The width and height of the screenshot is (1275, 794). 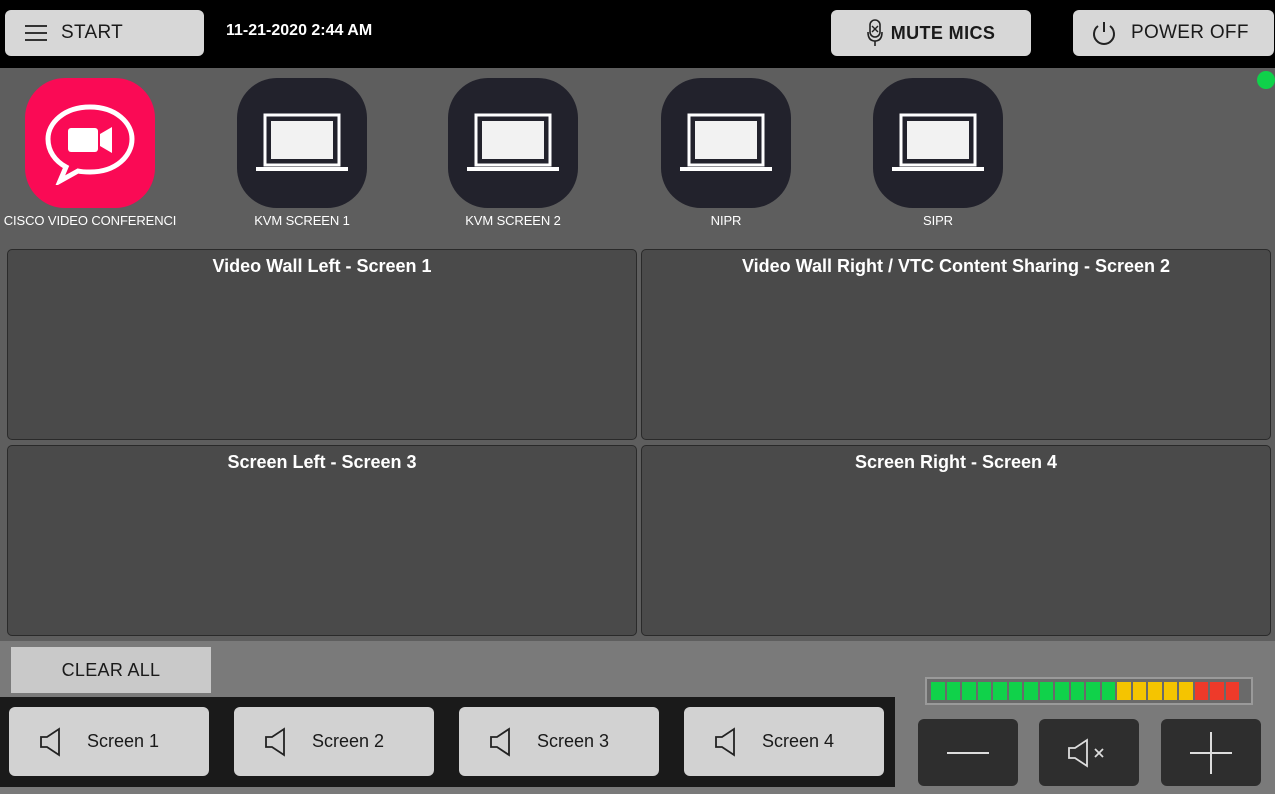 I want to click on source-cisco-video-conference: CISCO VIDEO CONFERENCI, so click(x=90, y=158).